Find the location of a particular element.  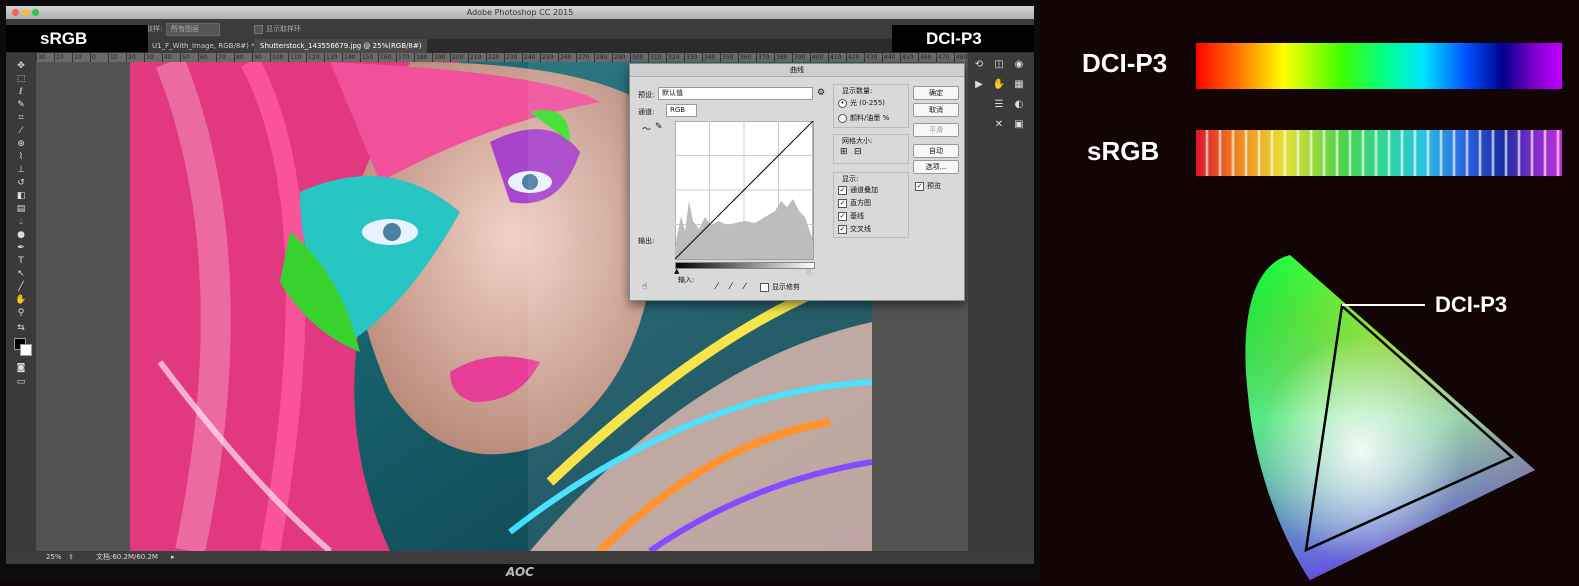

show-clipping-checkbox: 显示修剪 is located at coordinates (780, 287).